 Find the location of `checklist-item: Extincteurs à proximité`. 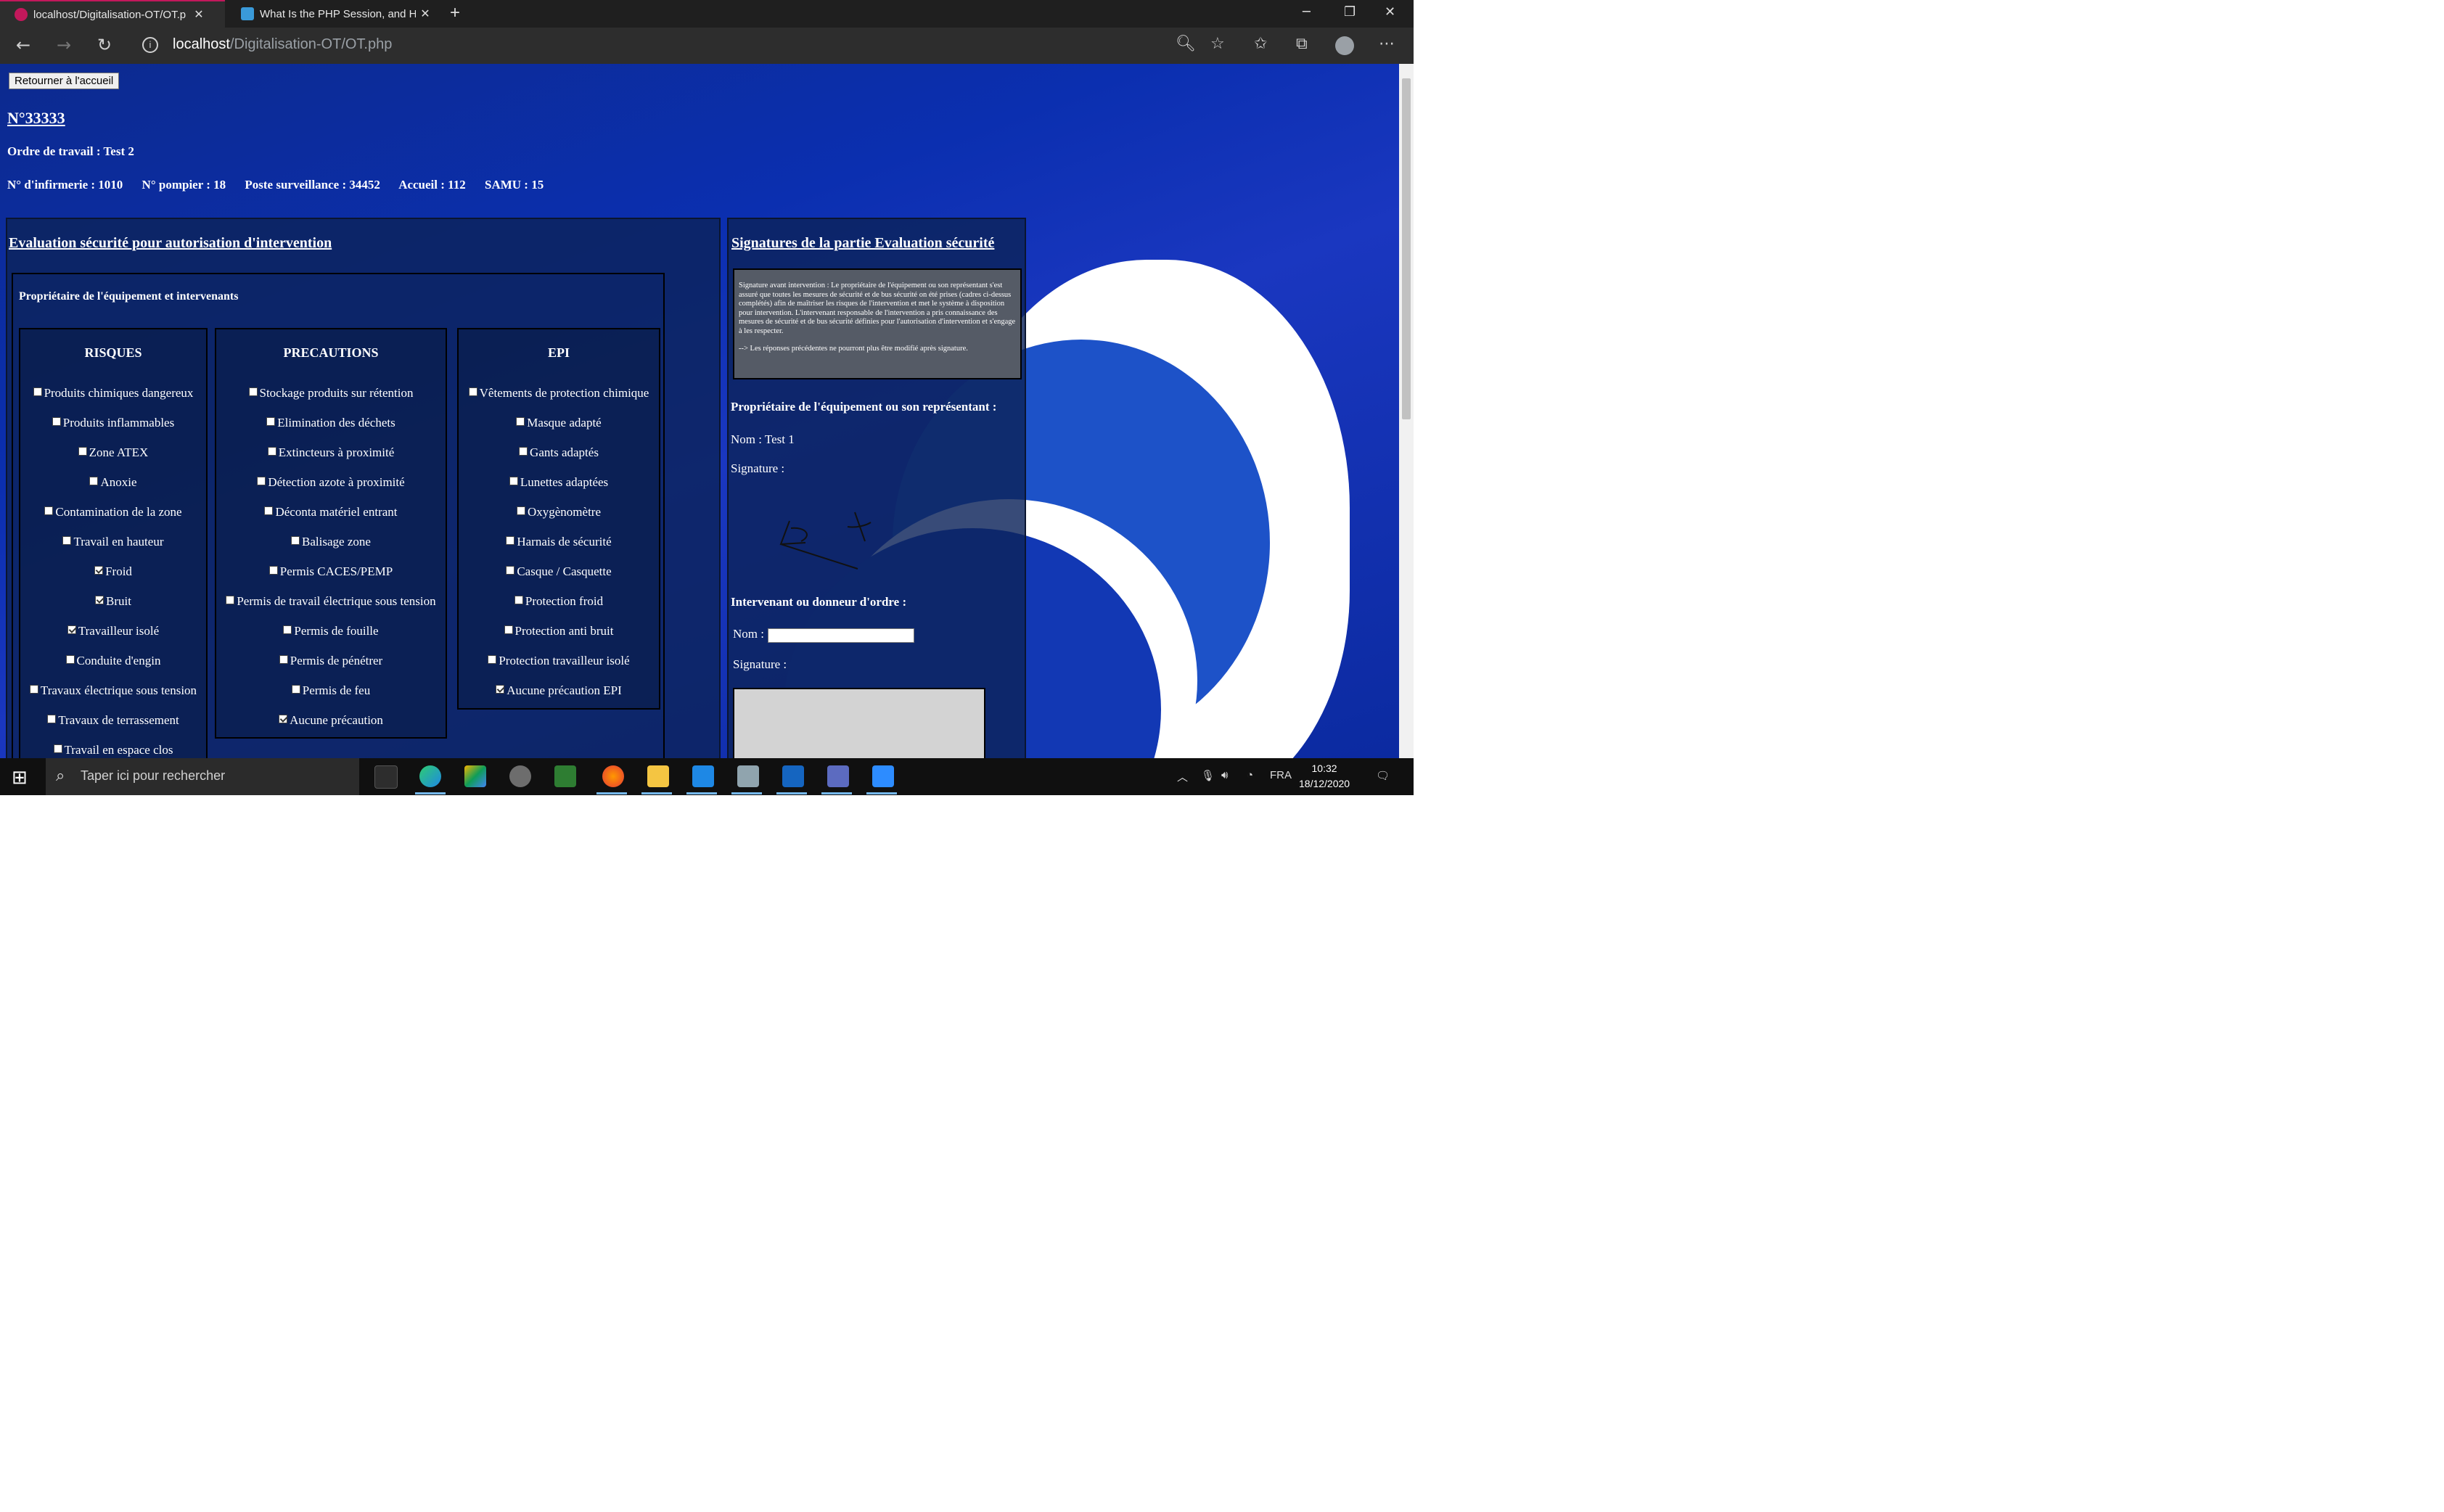

checklist-item: Extincteurs à proximité is located at coordinates (331, 453).